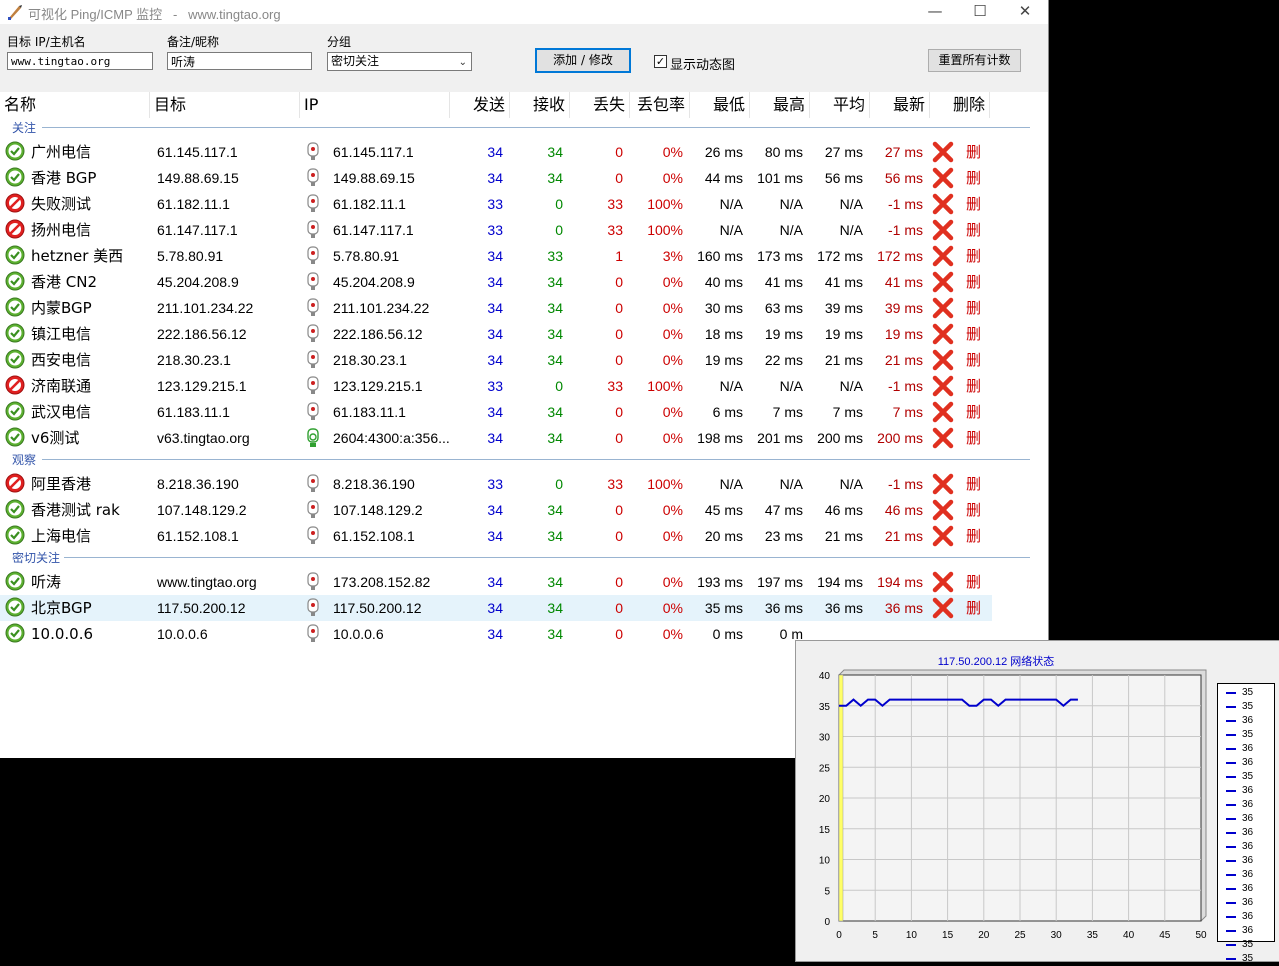 The width and height of the screenshot is (1279, 966). Describe the element at coordinates (615, 386) in the screenshot. I see `lost-count: 33` at that location.